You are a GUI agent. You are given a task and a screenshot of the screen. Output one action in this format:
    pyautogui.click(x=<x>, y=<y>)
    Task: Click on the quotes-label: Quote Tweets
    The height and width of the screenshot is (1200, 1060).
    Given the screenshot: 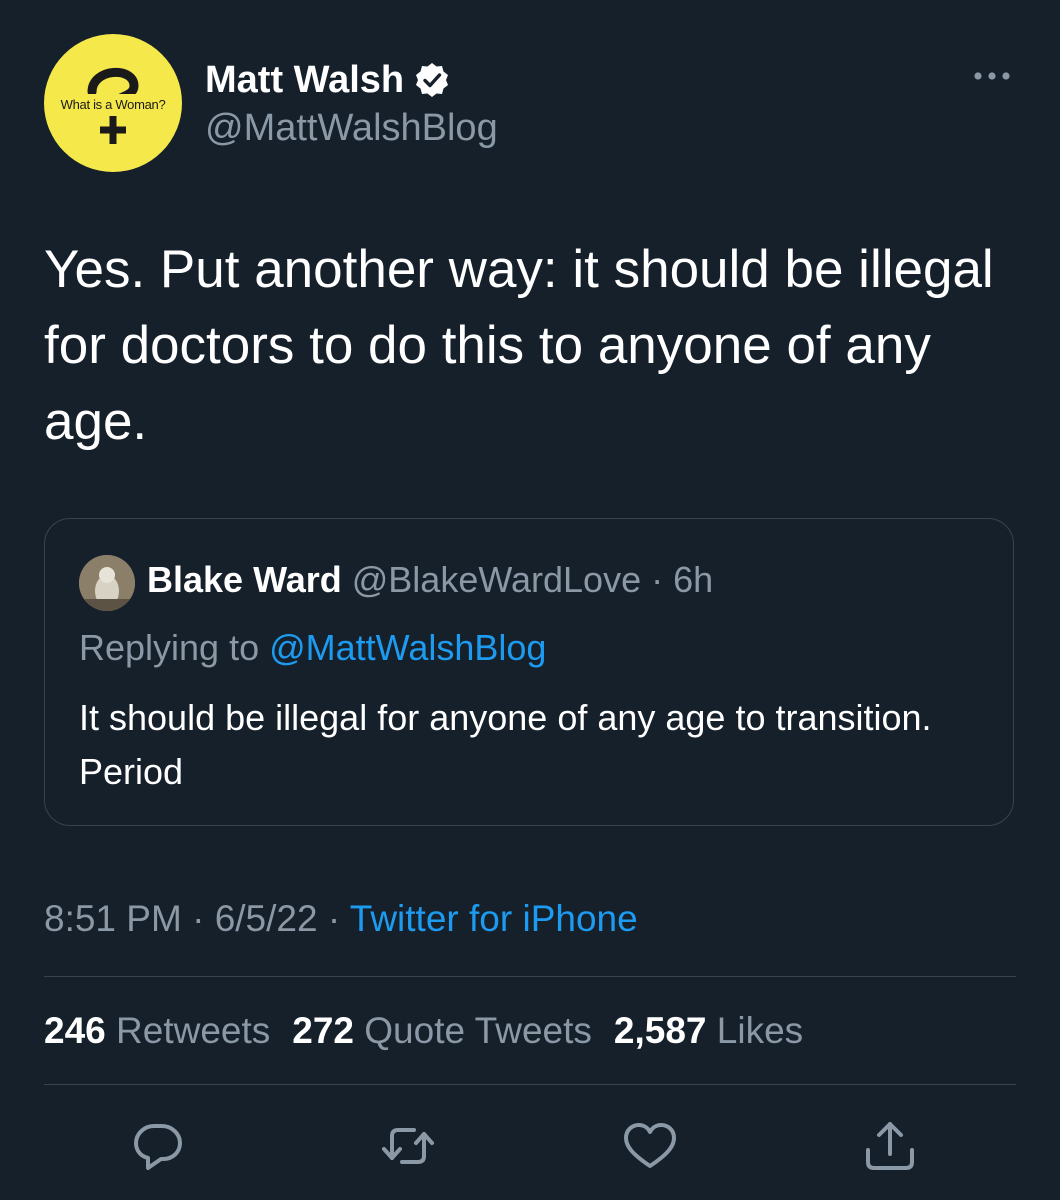 What is the action you would take?
    pyautogui.click(x=478, y=1030)
    